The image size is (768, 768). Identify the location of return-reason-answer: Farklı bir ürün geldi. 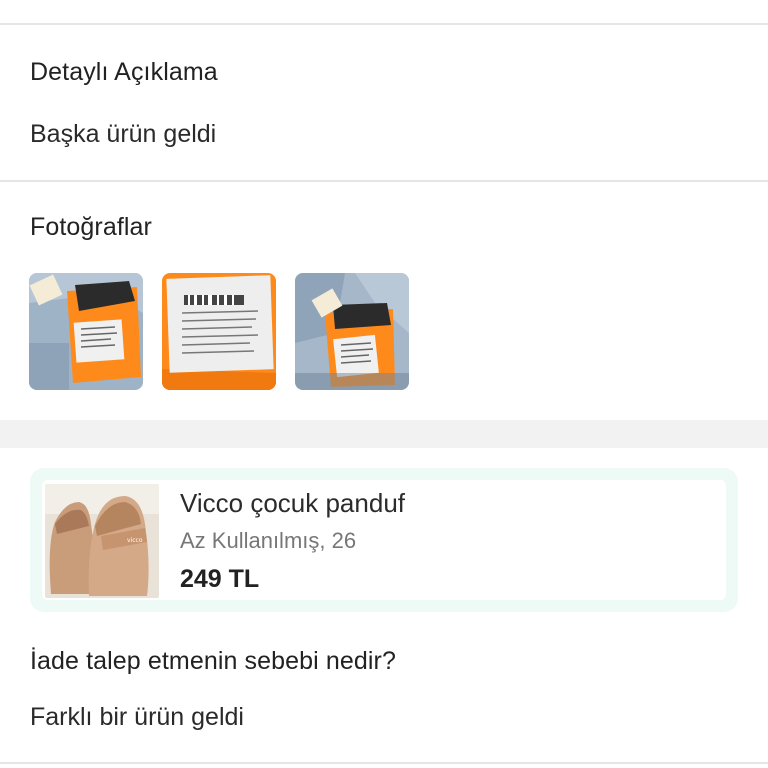
(137, 717).